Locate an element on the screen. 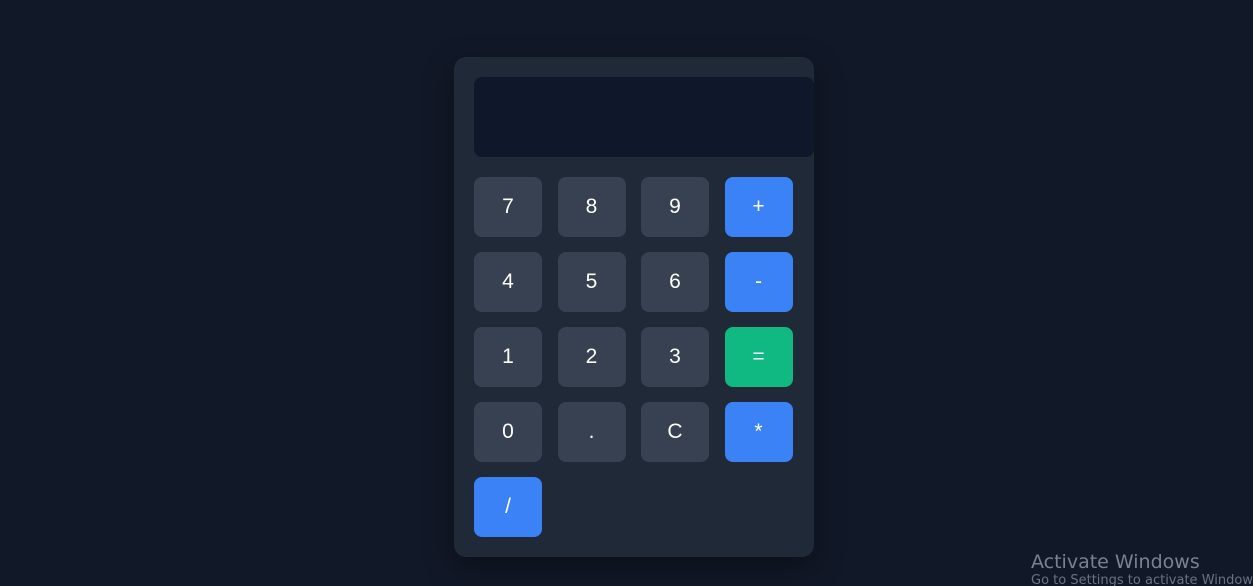  calculator-display is located at coordinates (644, 117).